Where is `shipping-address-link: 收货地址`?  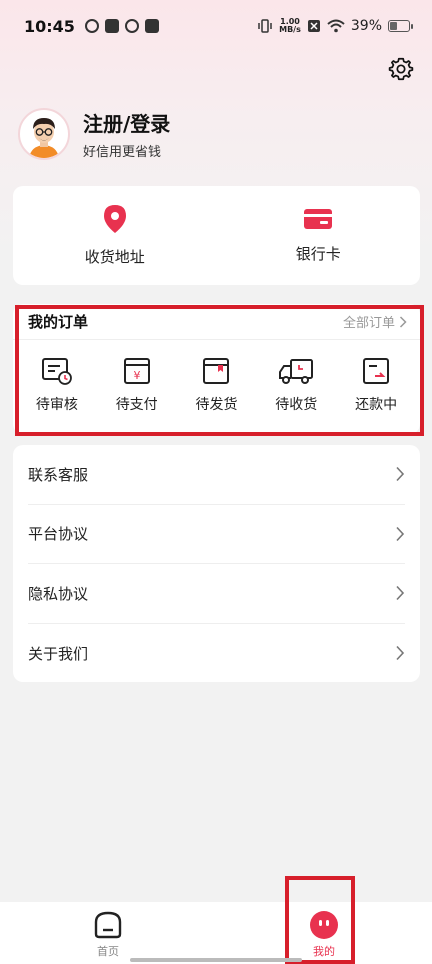 shipping-address-link: 收货地址 is located at coordinates (115, 235).